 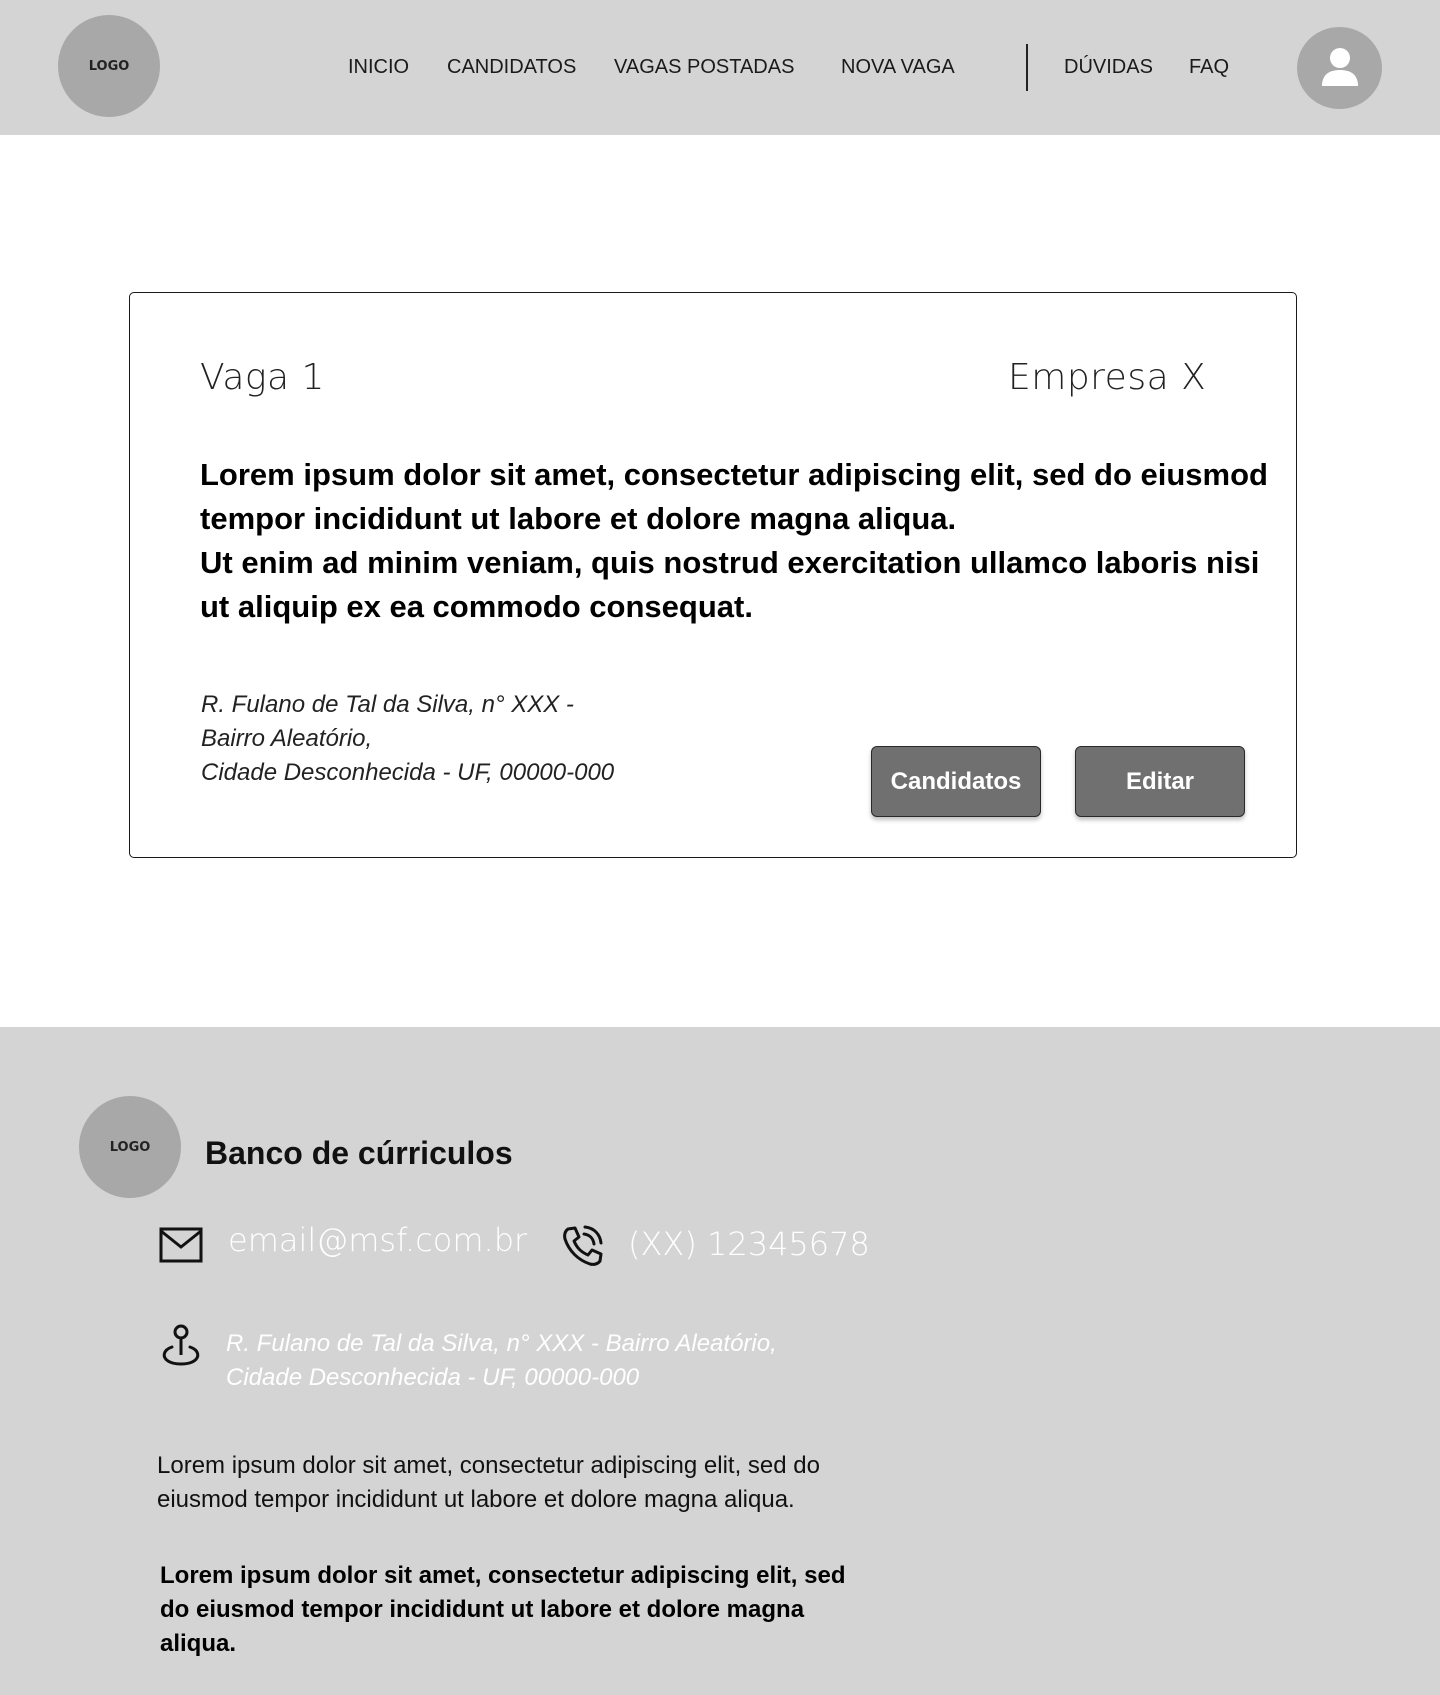 I want to click on nav-candidatos: CANDIDATOS, so click(x=511, y=67).